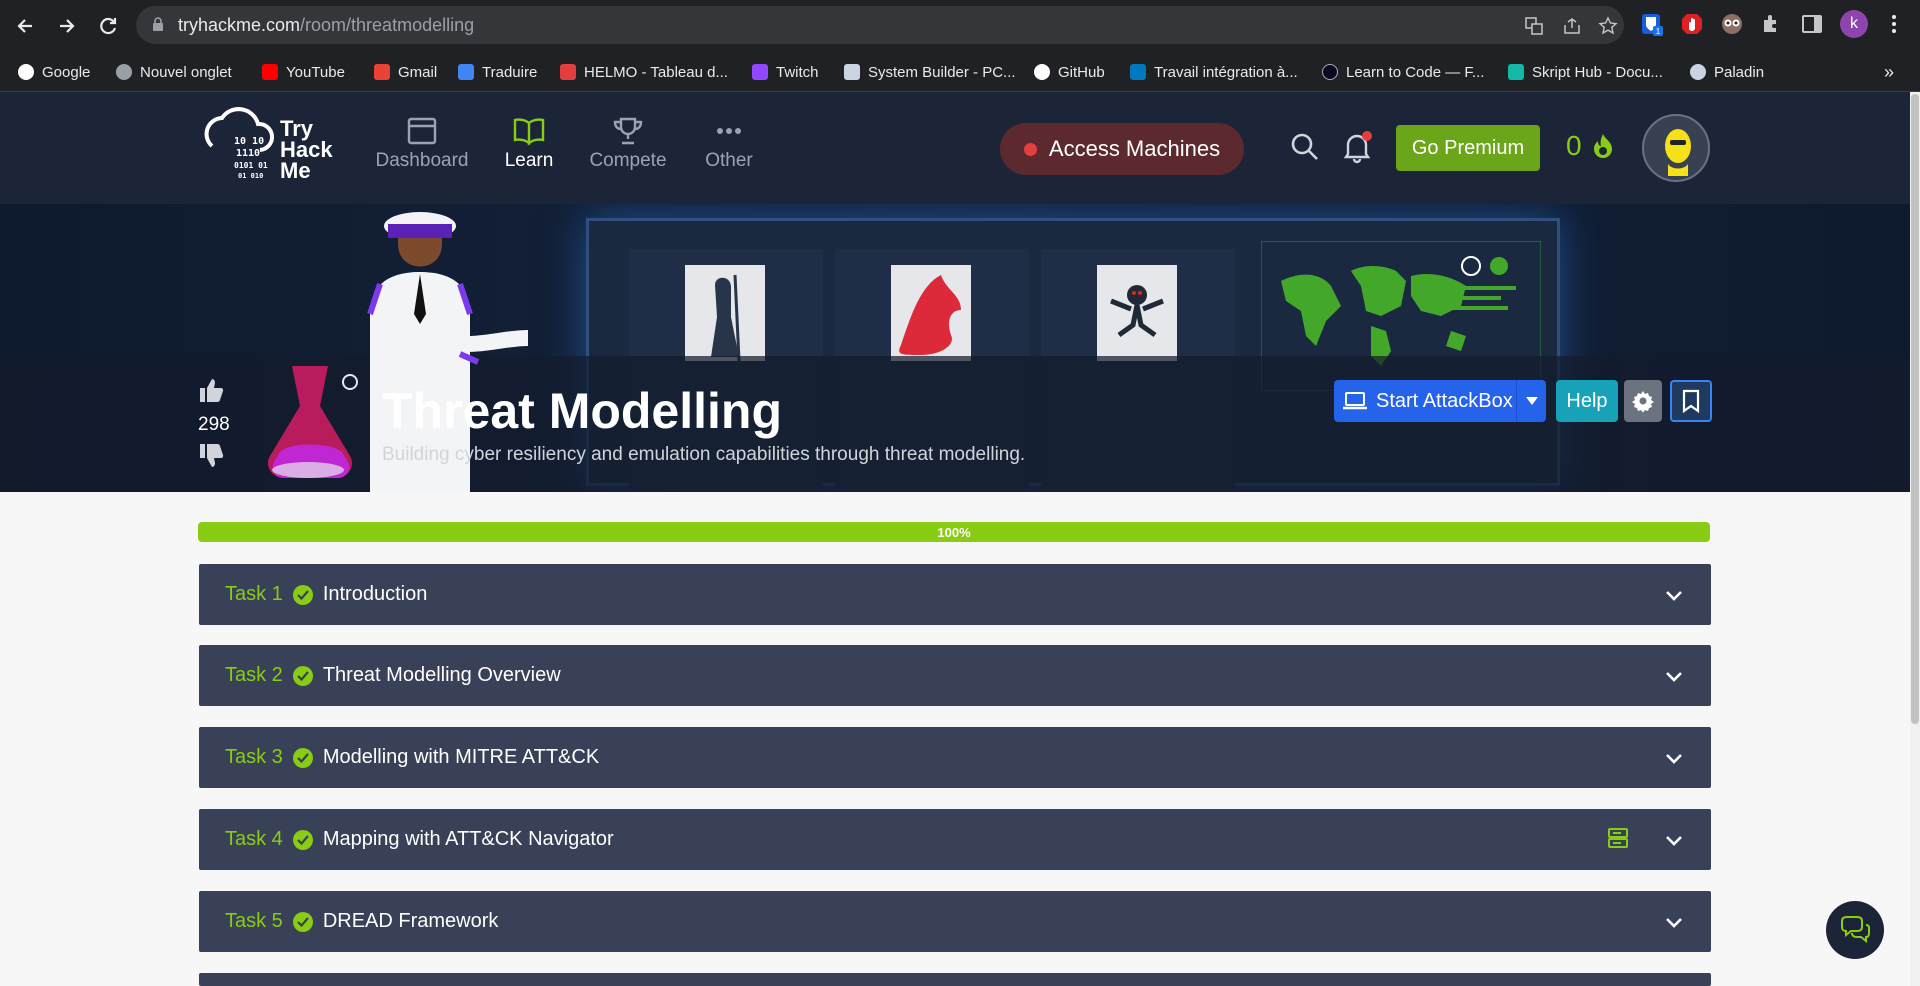 This screenshot has height=986, width=1920. I want to click on google-icon, so click(26, 72).